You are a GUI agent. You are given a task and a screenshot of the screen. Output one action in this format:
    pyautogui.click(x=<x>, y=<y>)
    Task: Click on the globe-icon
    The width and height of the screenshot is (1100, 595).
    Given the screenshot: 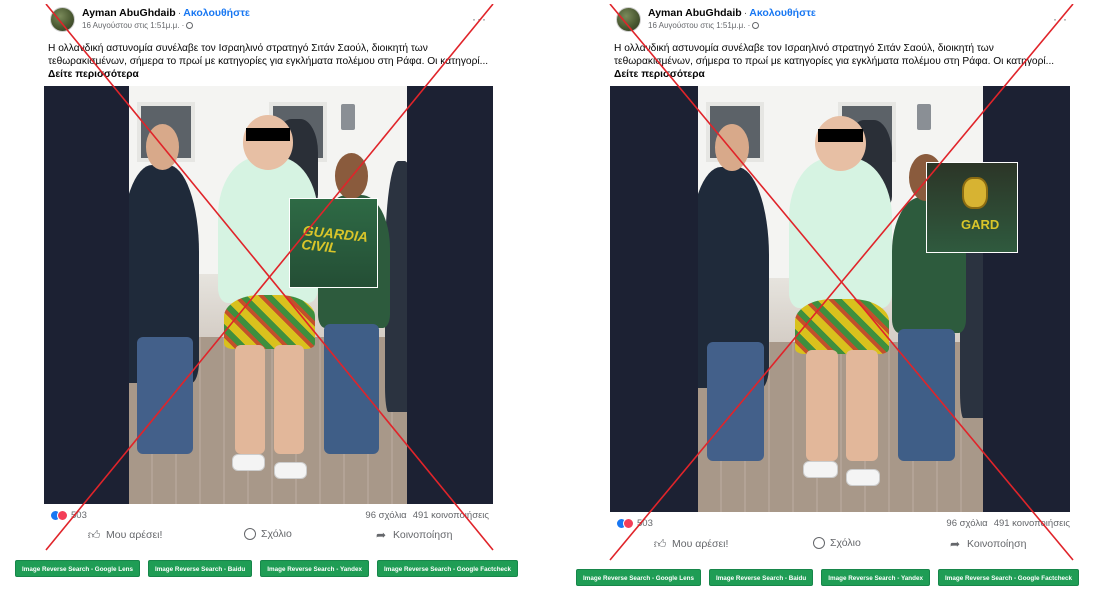 What is the action you would take?
    pyautogui.click(x=756, y=26)
    